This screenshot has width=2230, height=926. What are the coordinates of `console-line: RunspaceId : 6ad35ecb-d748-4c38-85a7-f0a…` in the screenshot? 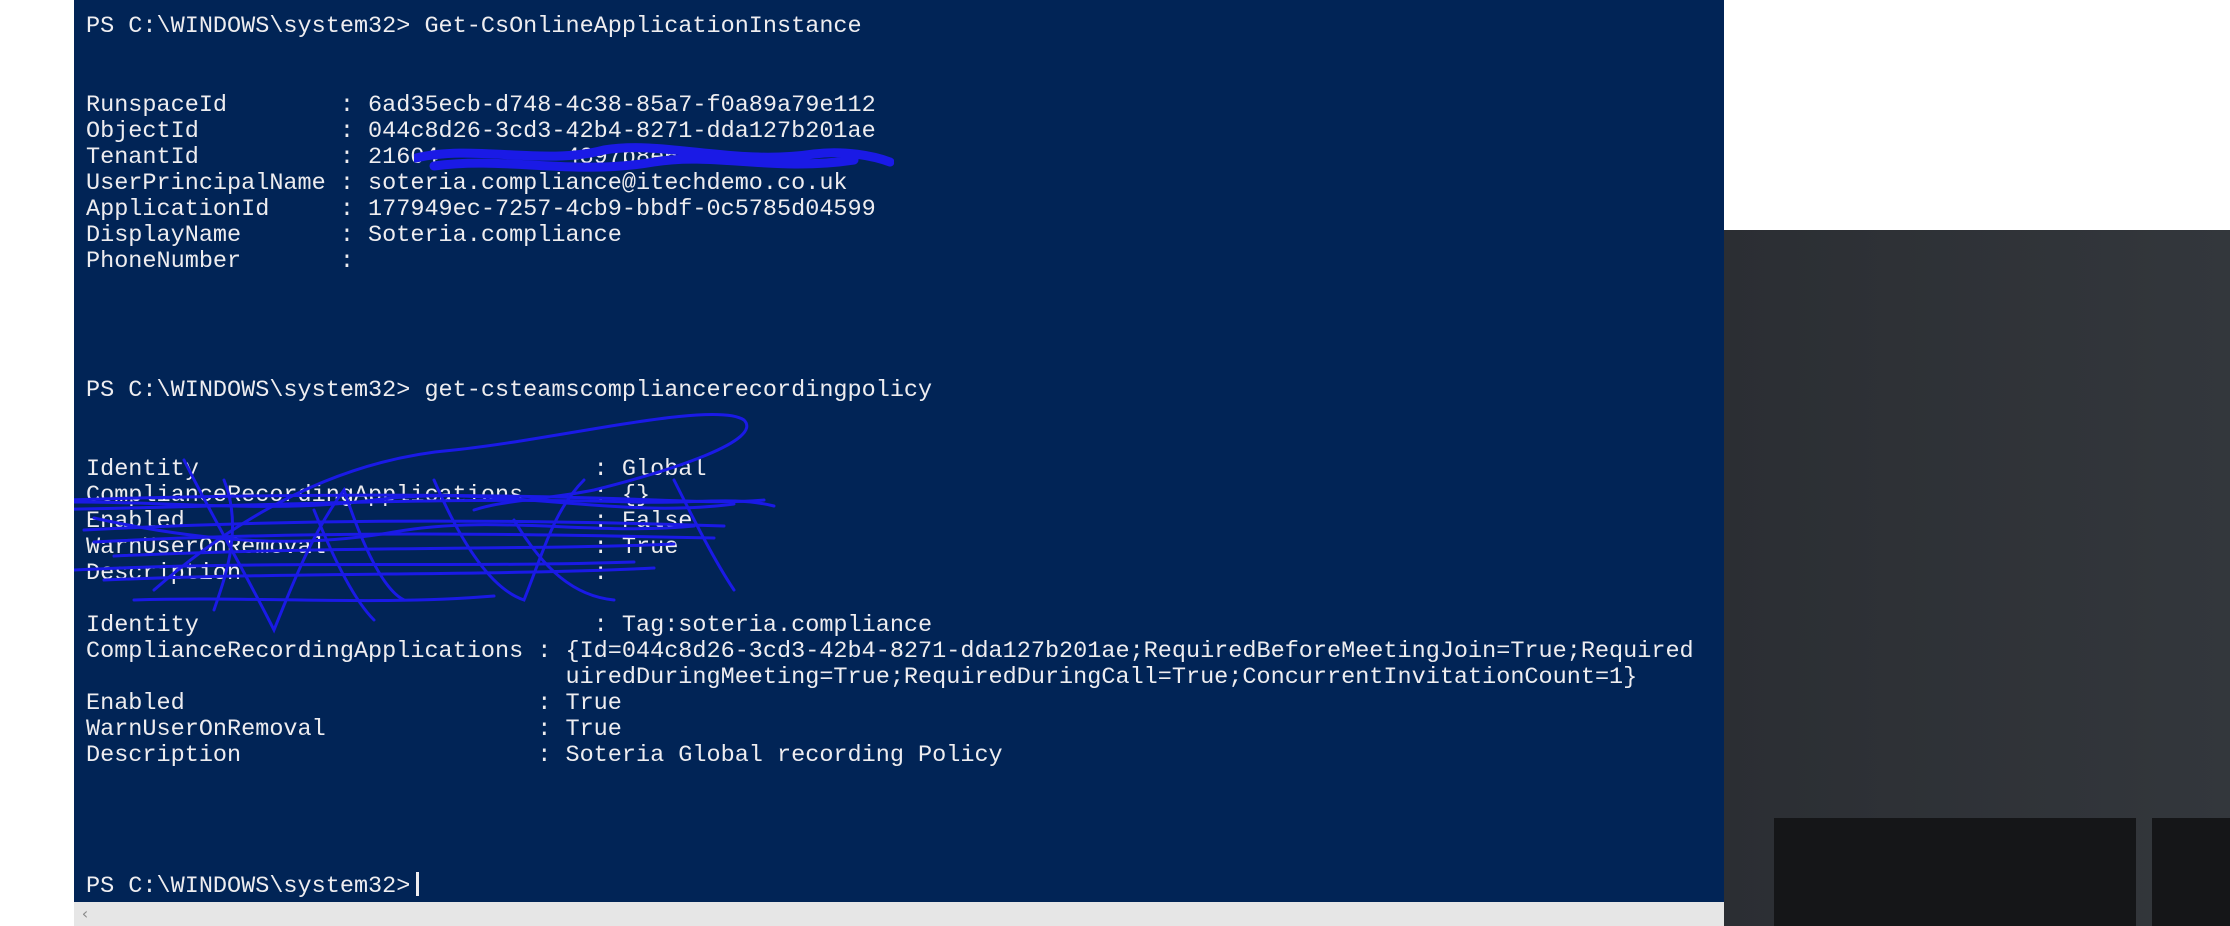 It's located at (481, 105).